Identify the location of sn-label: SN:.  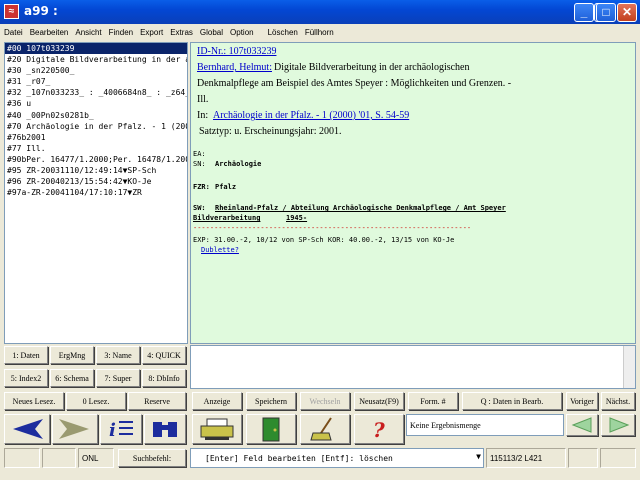
(199, 164).